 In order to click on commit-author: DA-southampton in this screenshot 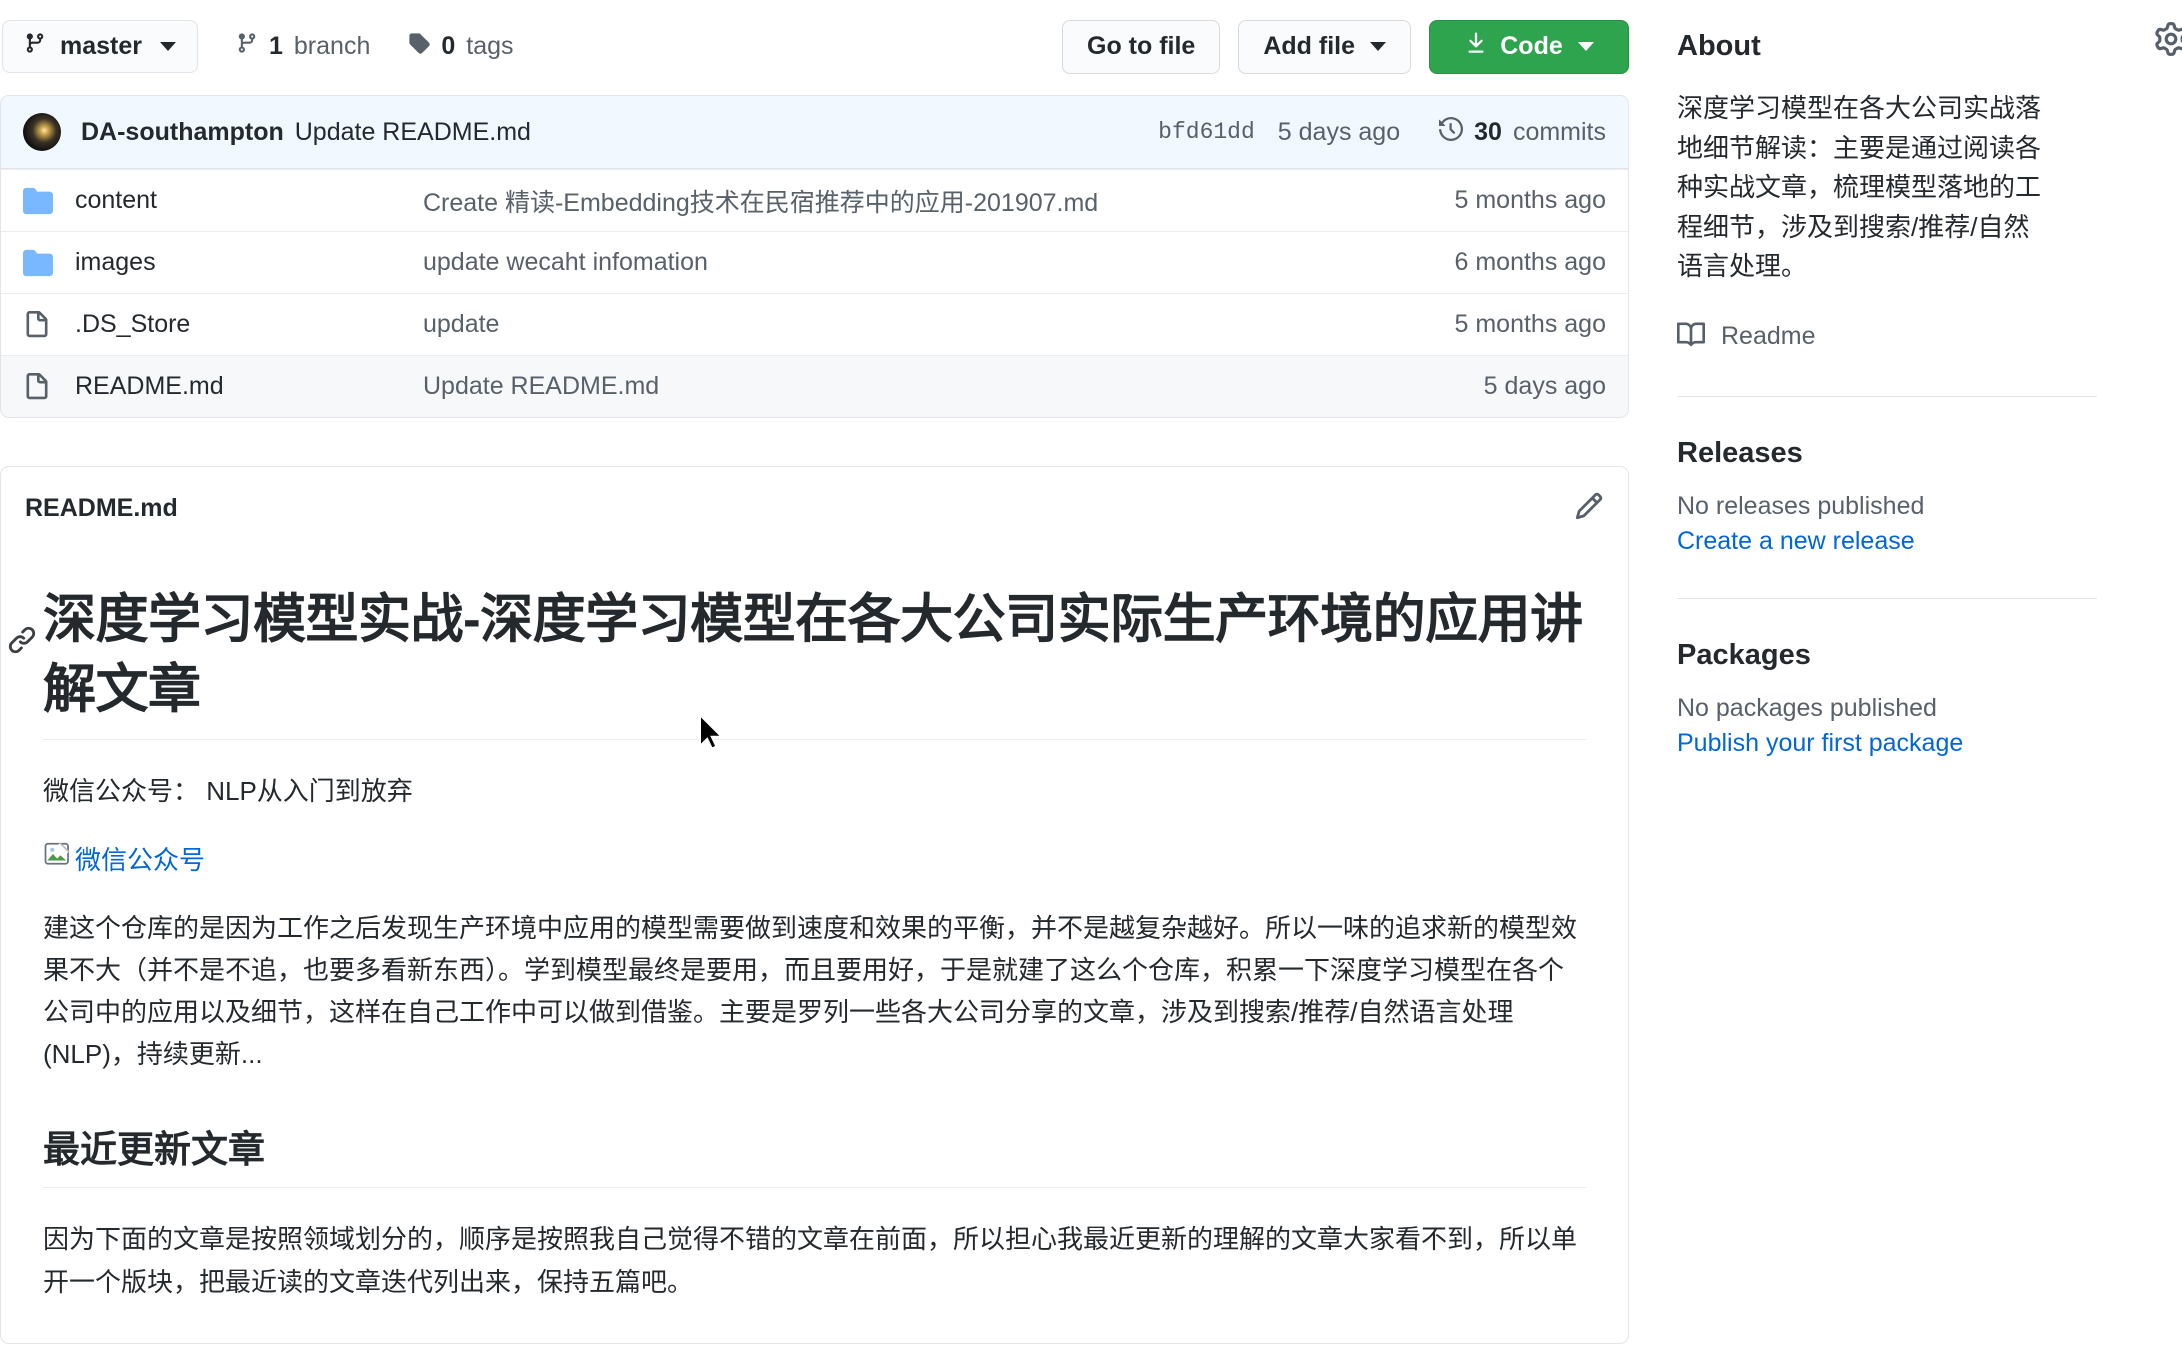, I will do `click(182, 132)`.